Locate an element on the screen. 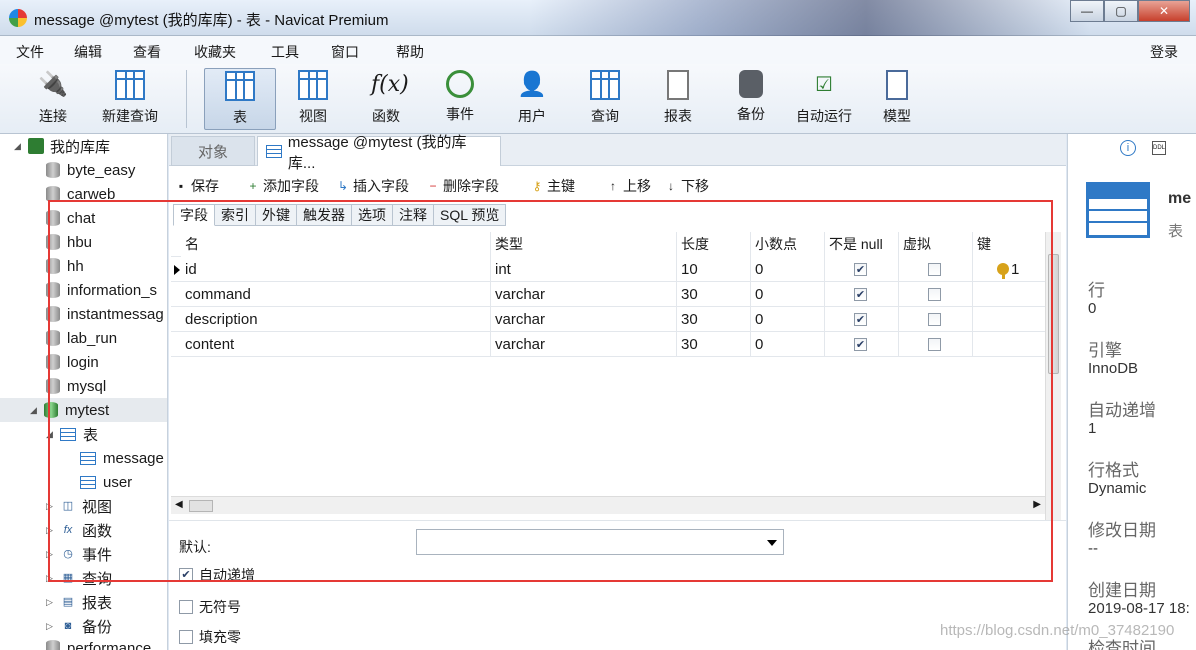 The image size is (1196, 650). toolbar-table-button: 表 is located at coordinates (240, 99).